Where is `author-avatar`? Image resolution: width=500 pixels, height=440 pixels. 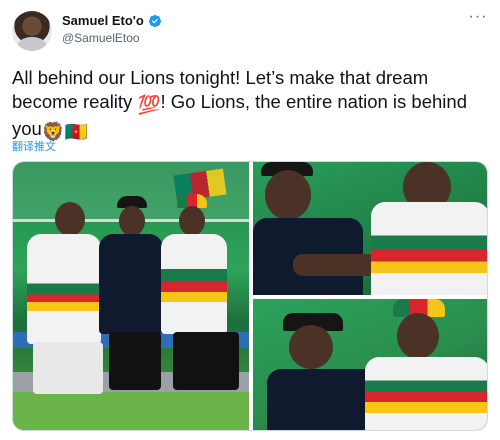
author-avatar is located at coordinates (32, 31).